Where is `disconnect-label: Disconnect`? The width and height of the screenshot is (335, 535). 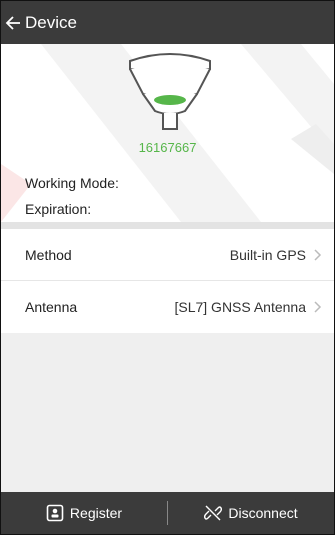 disconnect-label: Disconnect is located at coordinates (263, 513).